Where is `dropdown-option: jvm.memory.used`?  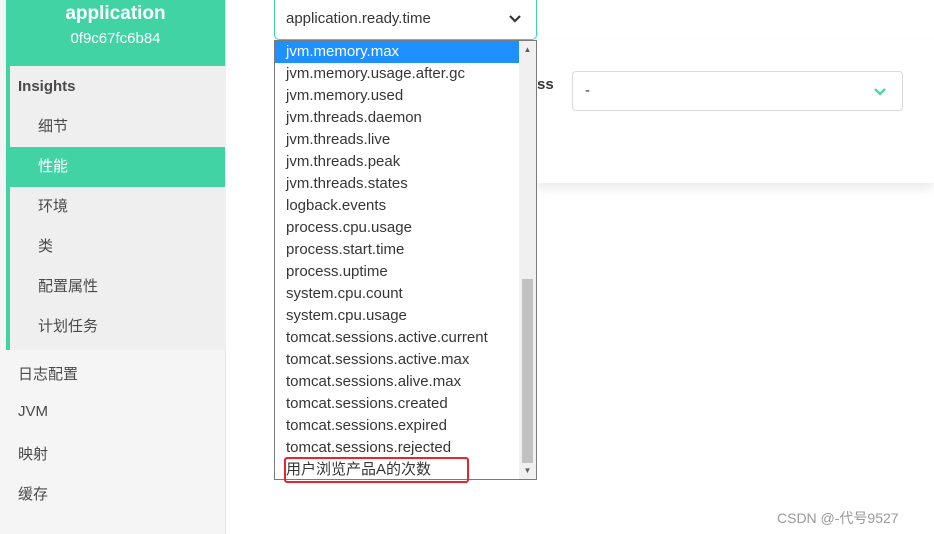
dropdown-option: jvm.memory.used is located at coordinates (397, 96).